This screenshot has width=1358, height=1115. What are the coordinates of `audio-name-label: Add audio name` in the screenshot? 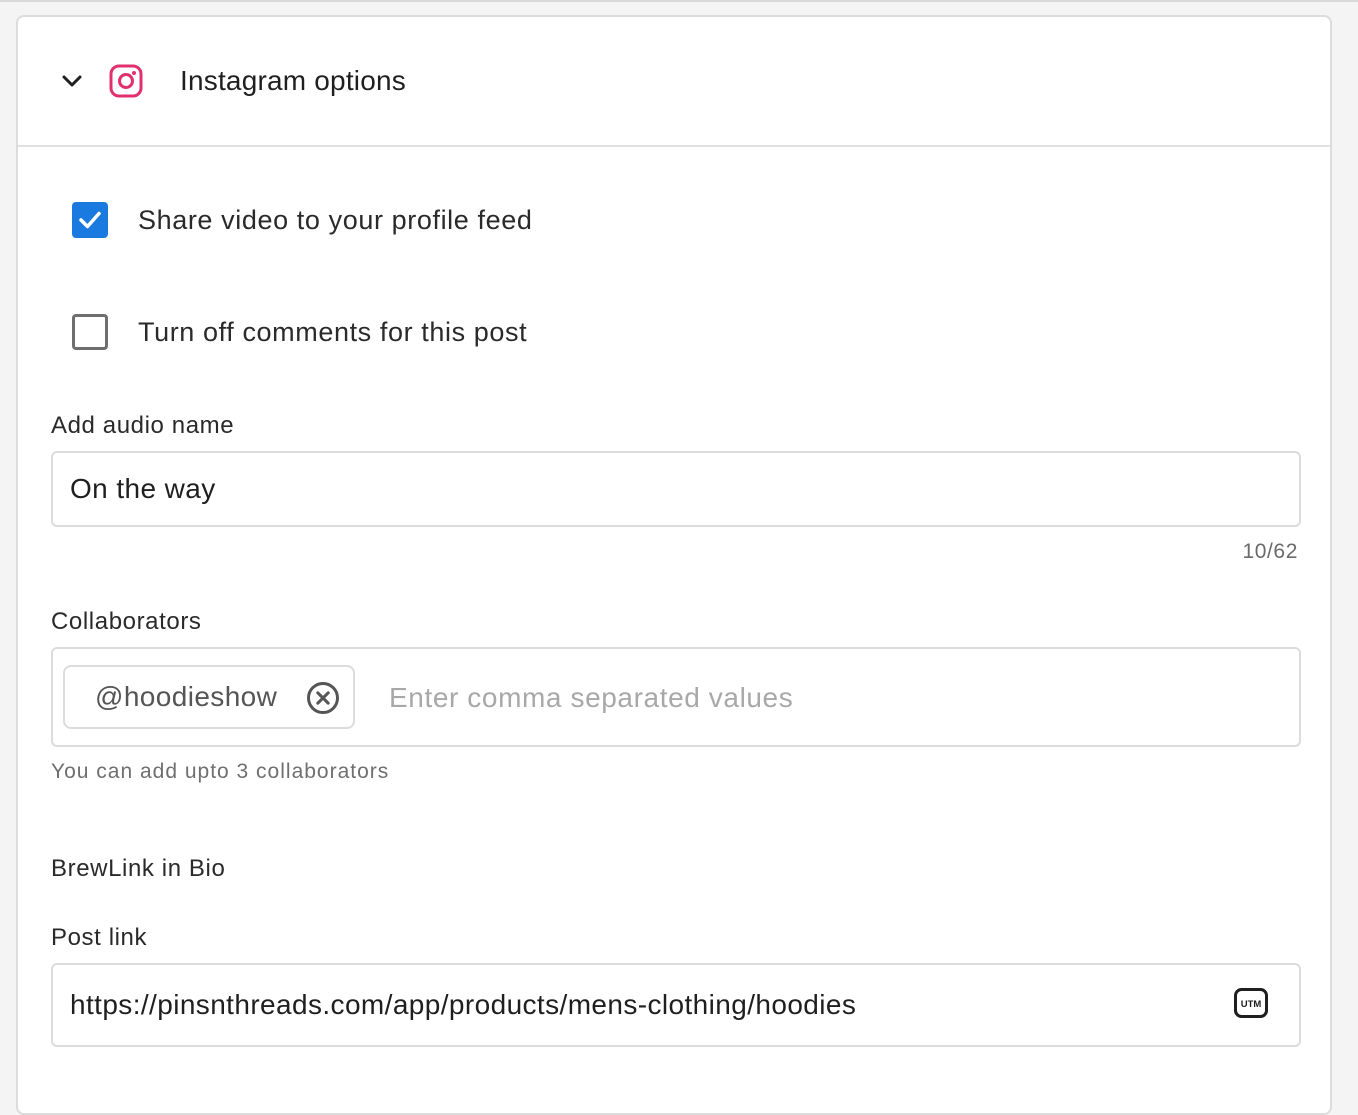 It's located at (143, 425).